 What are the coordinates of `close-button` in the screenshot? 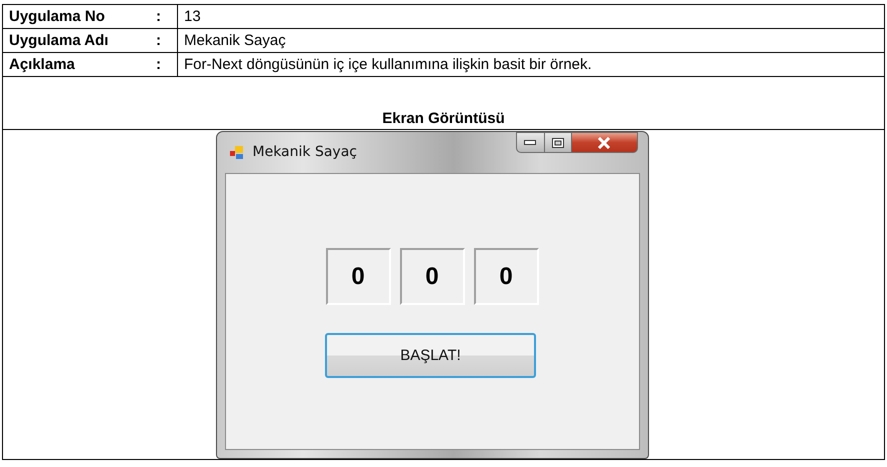 It's located at (605, 142).